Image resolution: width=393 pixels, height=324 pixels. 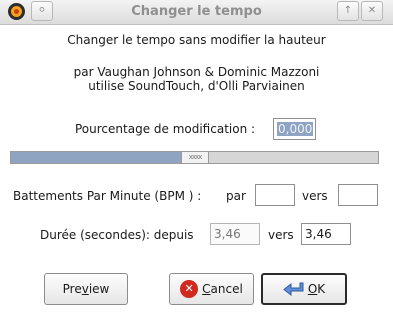 I want to click on percent-label: Pourcentage de modification :, so click(x=165, y=129).